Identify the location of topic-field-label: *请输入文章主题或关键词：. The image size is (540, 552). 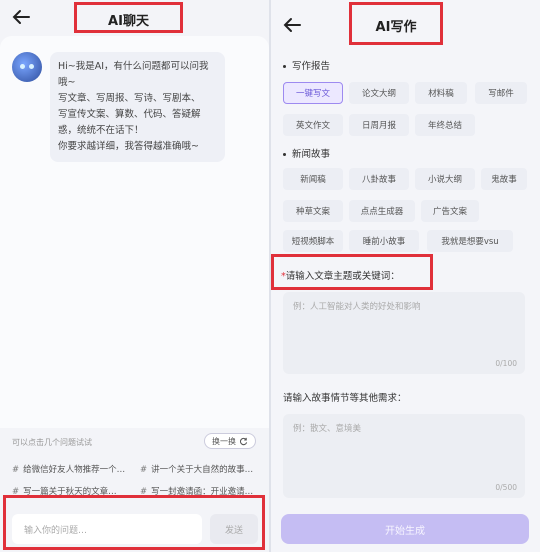
(340, 276).